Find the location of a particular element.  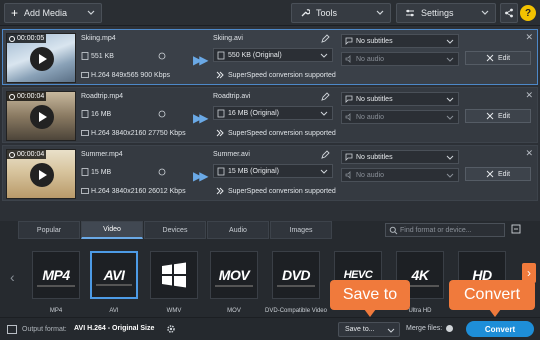

share-button is located at coordinates (509, 13).